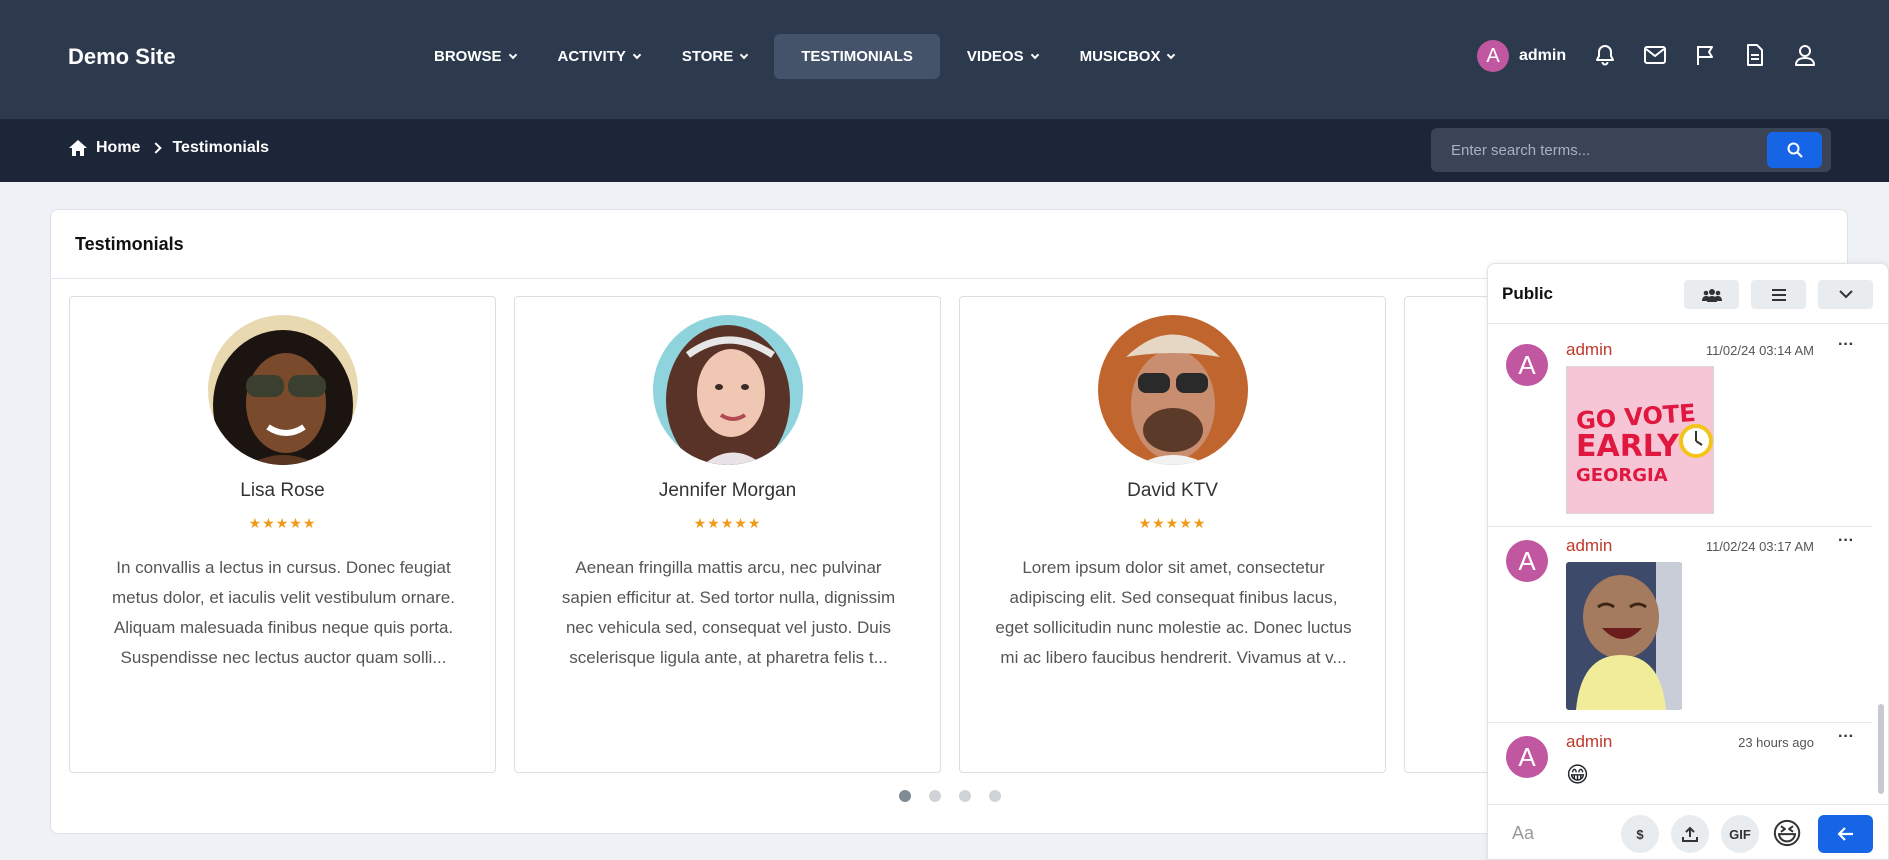 The height and width of the screenshot is (860, 1889). I want to click on upload-icon, so click(1690, 834).